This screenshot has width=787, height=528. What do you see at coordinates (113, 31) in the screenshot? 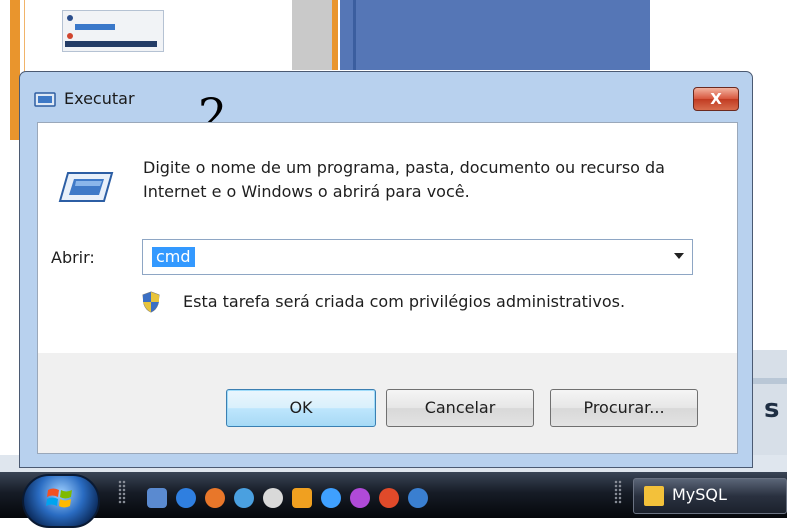
I see `screenshot-thumbnail` at bounding box center [113, 31].